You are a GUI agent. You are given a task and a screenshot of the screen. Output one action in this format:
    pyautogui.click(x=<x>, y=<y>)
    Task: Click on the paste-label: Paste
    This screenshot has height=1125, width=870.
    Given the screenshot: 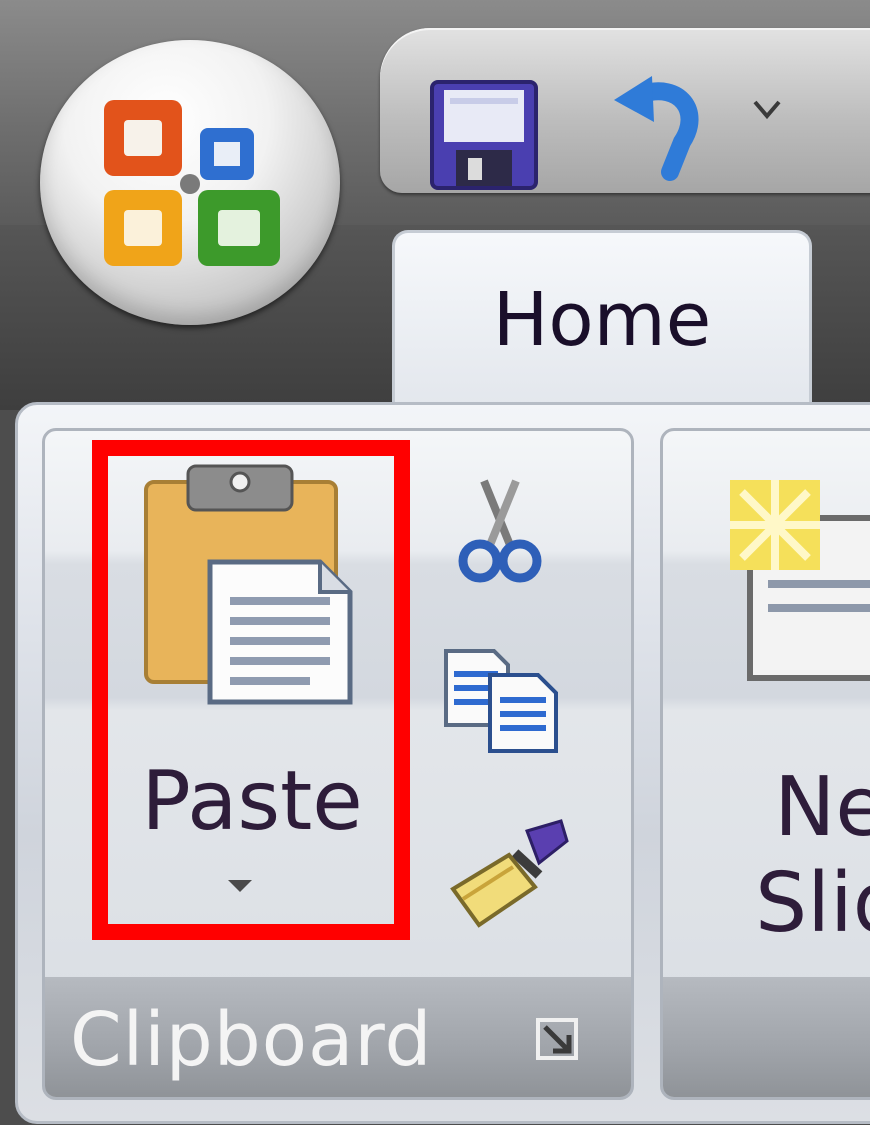 What is the action you would take?
    pyautogui.click(x=252, y=801)
    